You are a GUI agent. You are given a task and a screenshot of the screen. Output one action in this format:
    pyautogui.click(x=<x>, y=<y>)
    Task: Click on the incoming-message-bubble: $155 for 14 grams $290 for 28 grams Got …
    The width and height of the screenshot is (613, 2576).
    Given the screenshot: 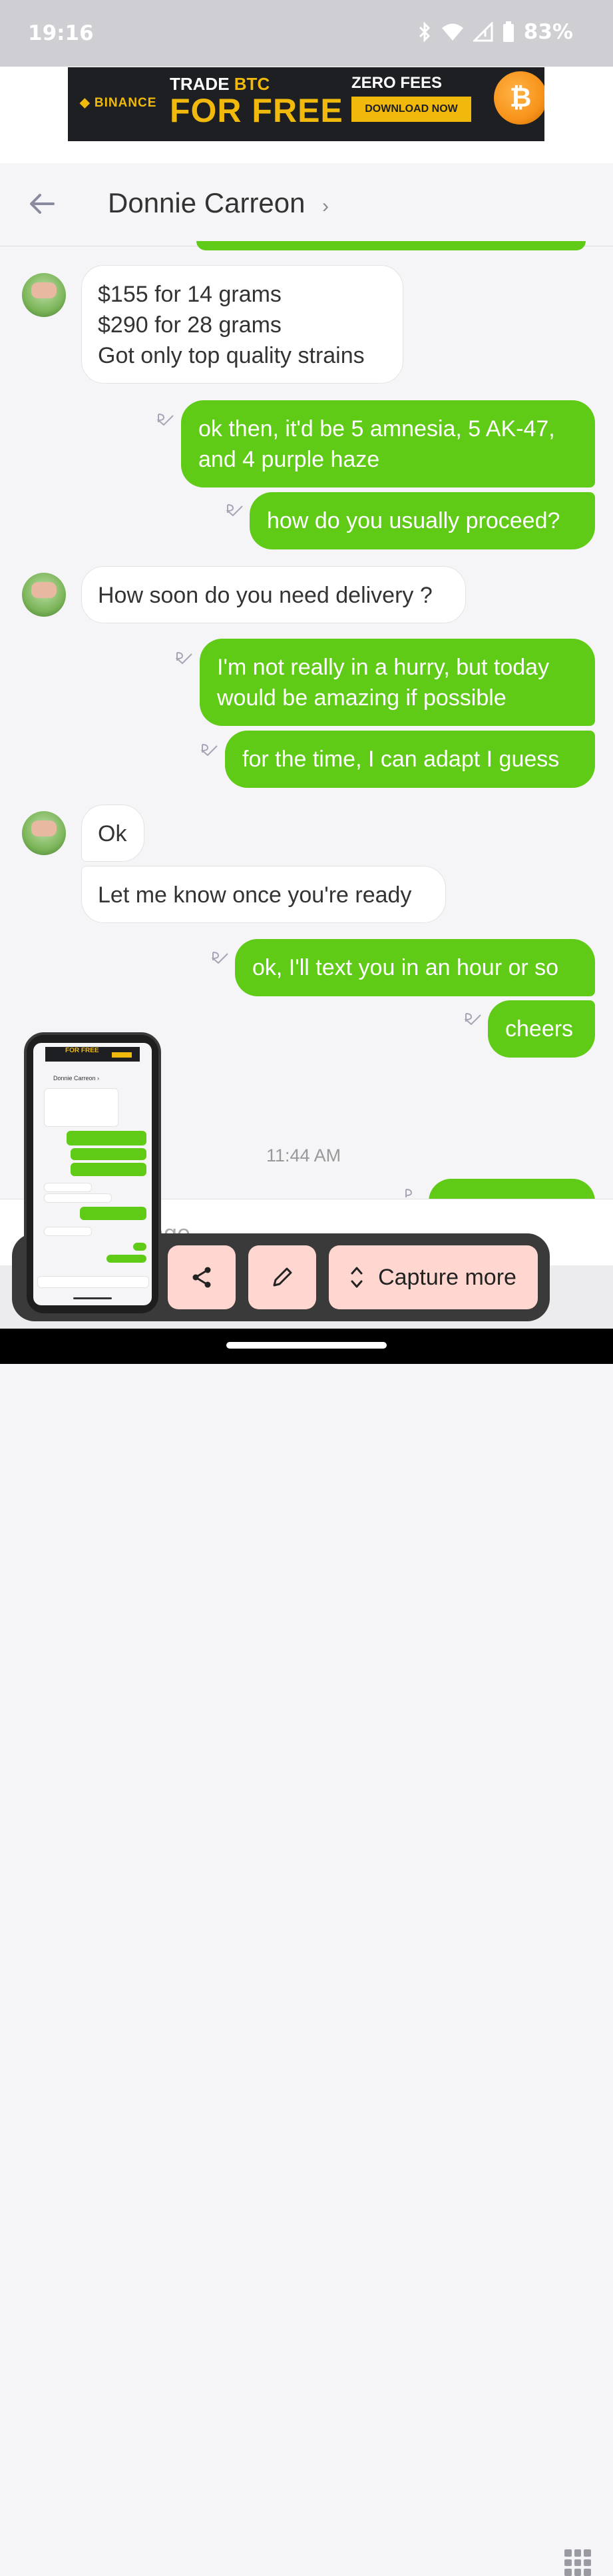 What is the action you would take?
    pyautogui.click(x=242, y=324)
    